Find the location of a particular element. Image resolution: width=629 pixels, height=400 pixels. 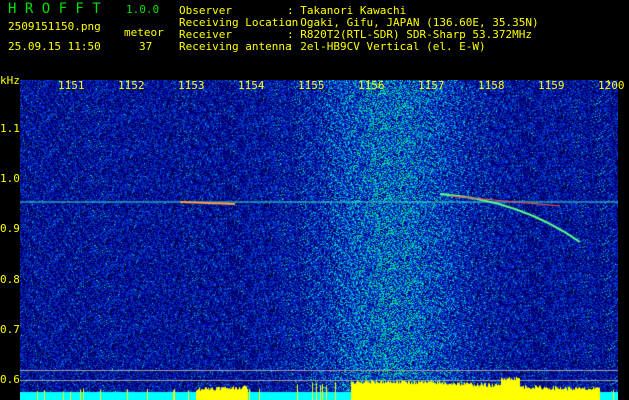

x-tick-label: 1158 is located at coordinates (491, 85).